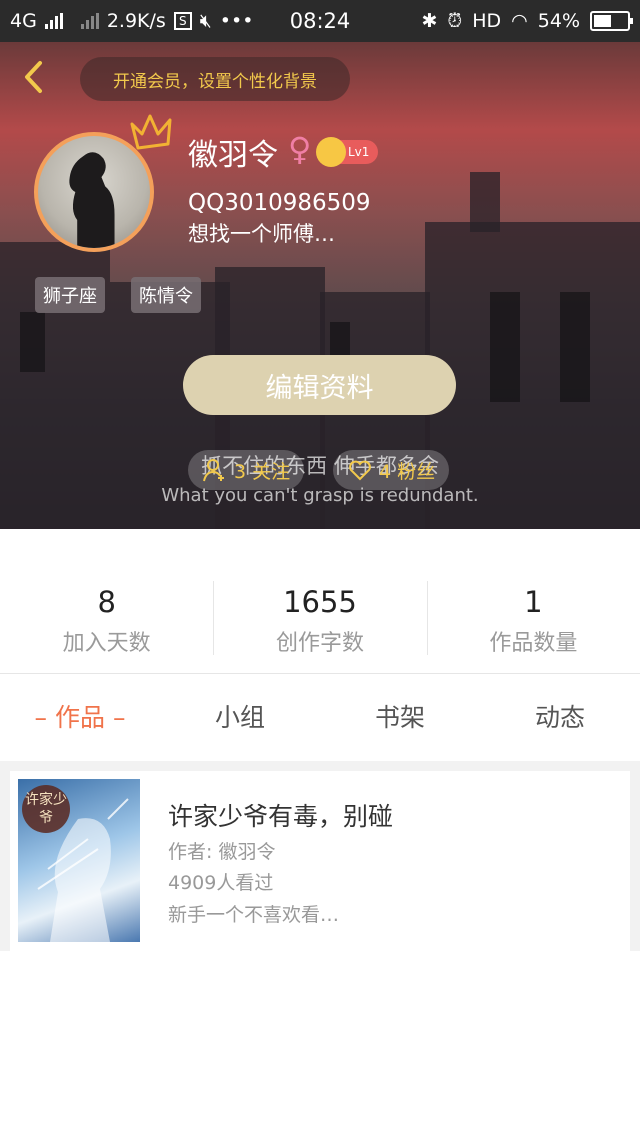  Describe the element at coordinates (560, 718) in the screenshot. I see `tab-feed: 动态` at that location.